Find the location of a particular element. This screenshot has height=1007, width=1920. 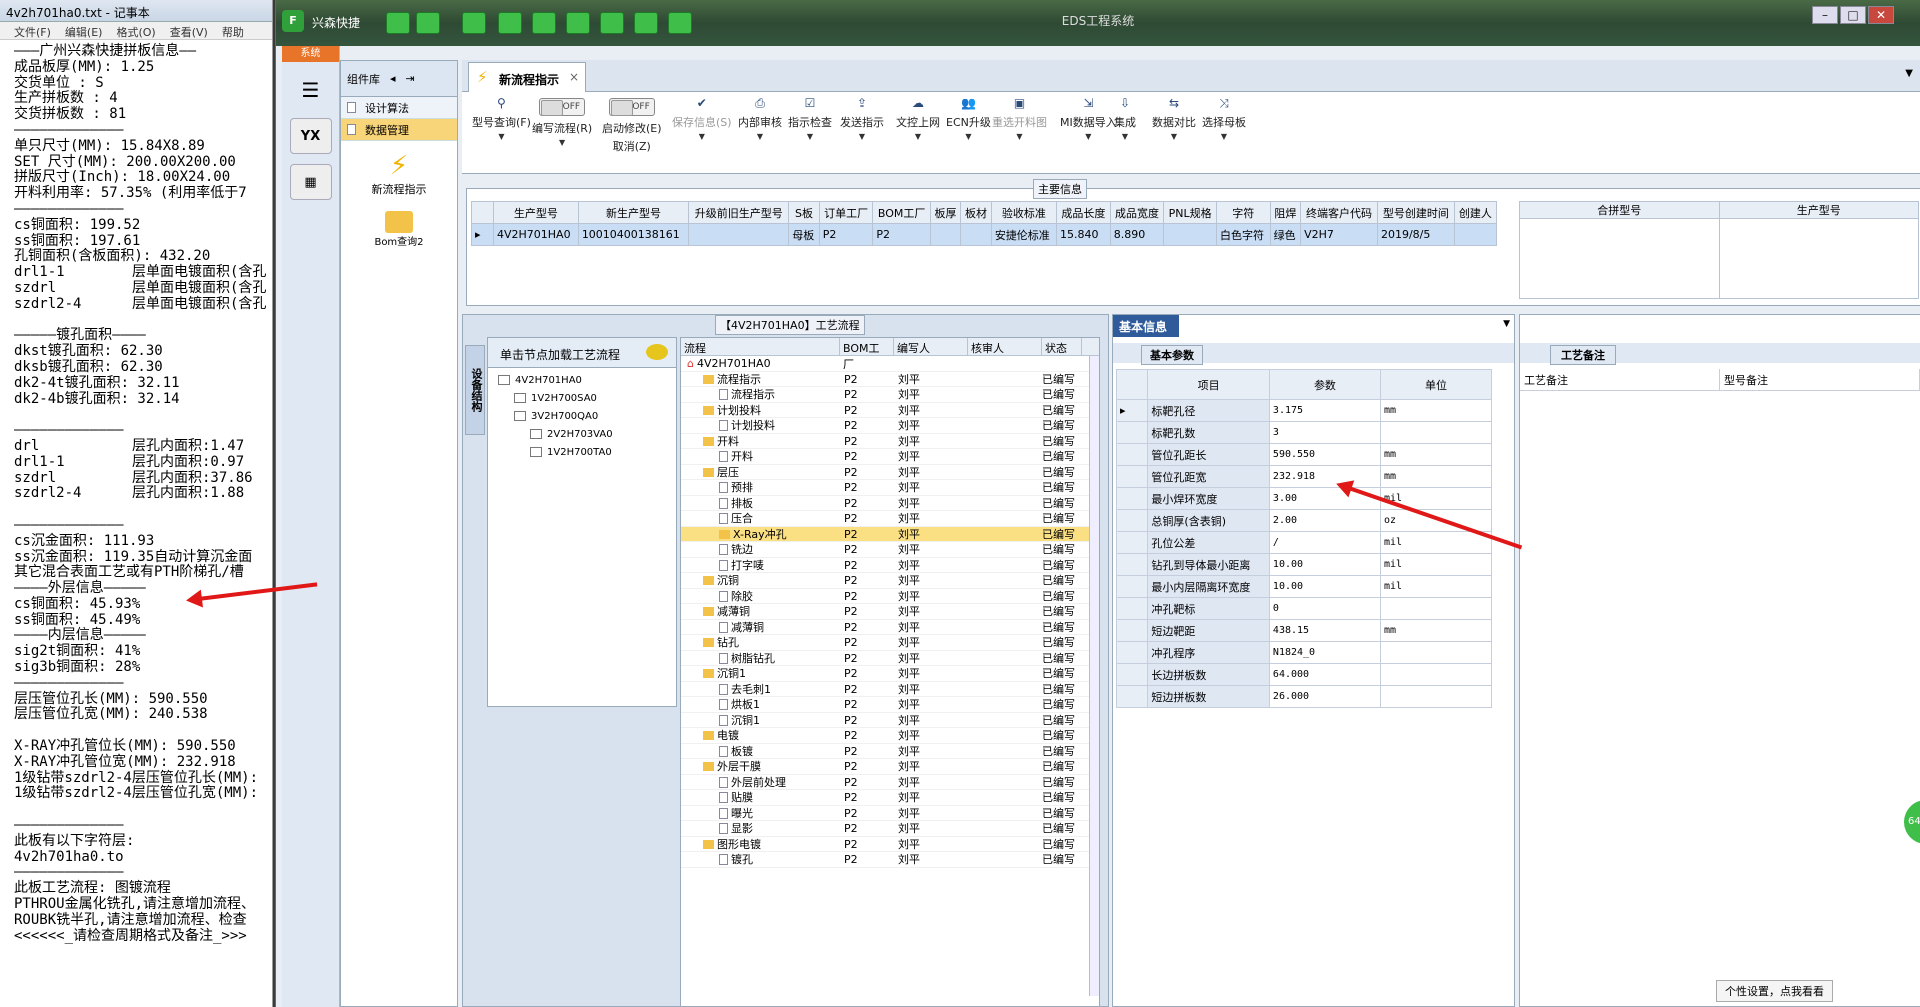

column-header: 编写人 is located at coordinates (931, 346).